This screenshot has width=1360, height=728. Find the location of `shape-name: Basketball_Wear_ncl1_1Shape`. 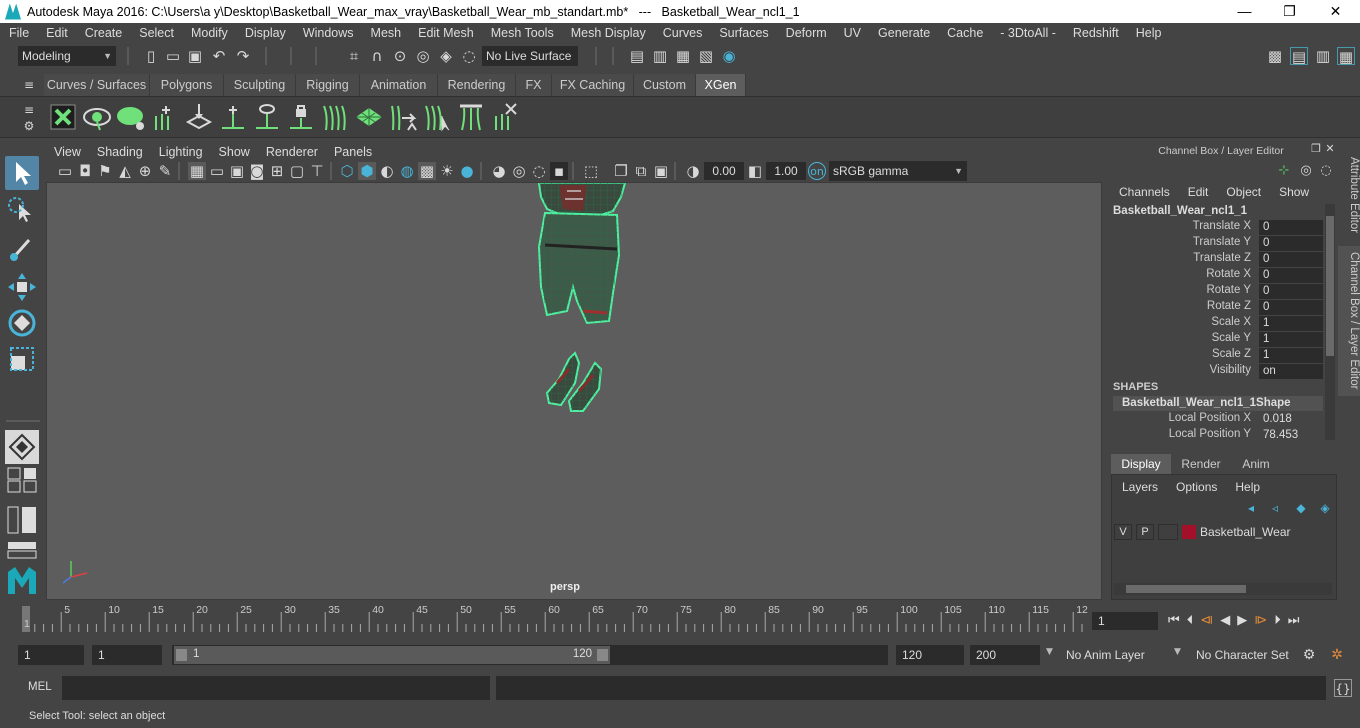

shape-name: Basketball_Wear_ncl1_1Shape is located at coordinates (1218, 403).